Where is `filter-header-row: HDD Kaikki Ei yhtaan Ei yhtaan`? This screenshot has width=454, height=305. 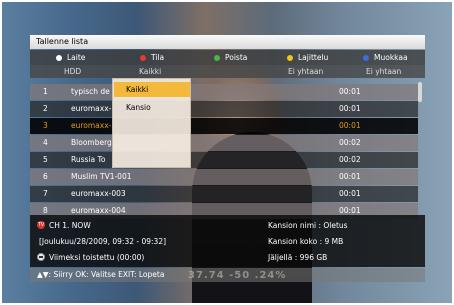 filter-header-row: HDD Kaikki Ei yhtaan Ei yhtaan is located at coordinates (227, 71).